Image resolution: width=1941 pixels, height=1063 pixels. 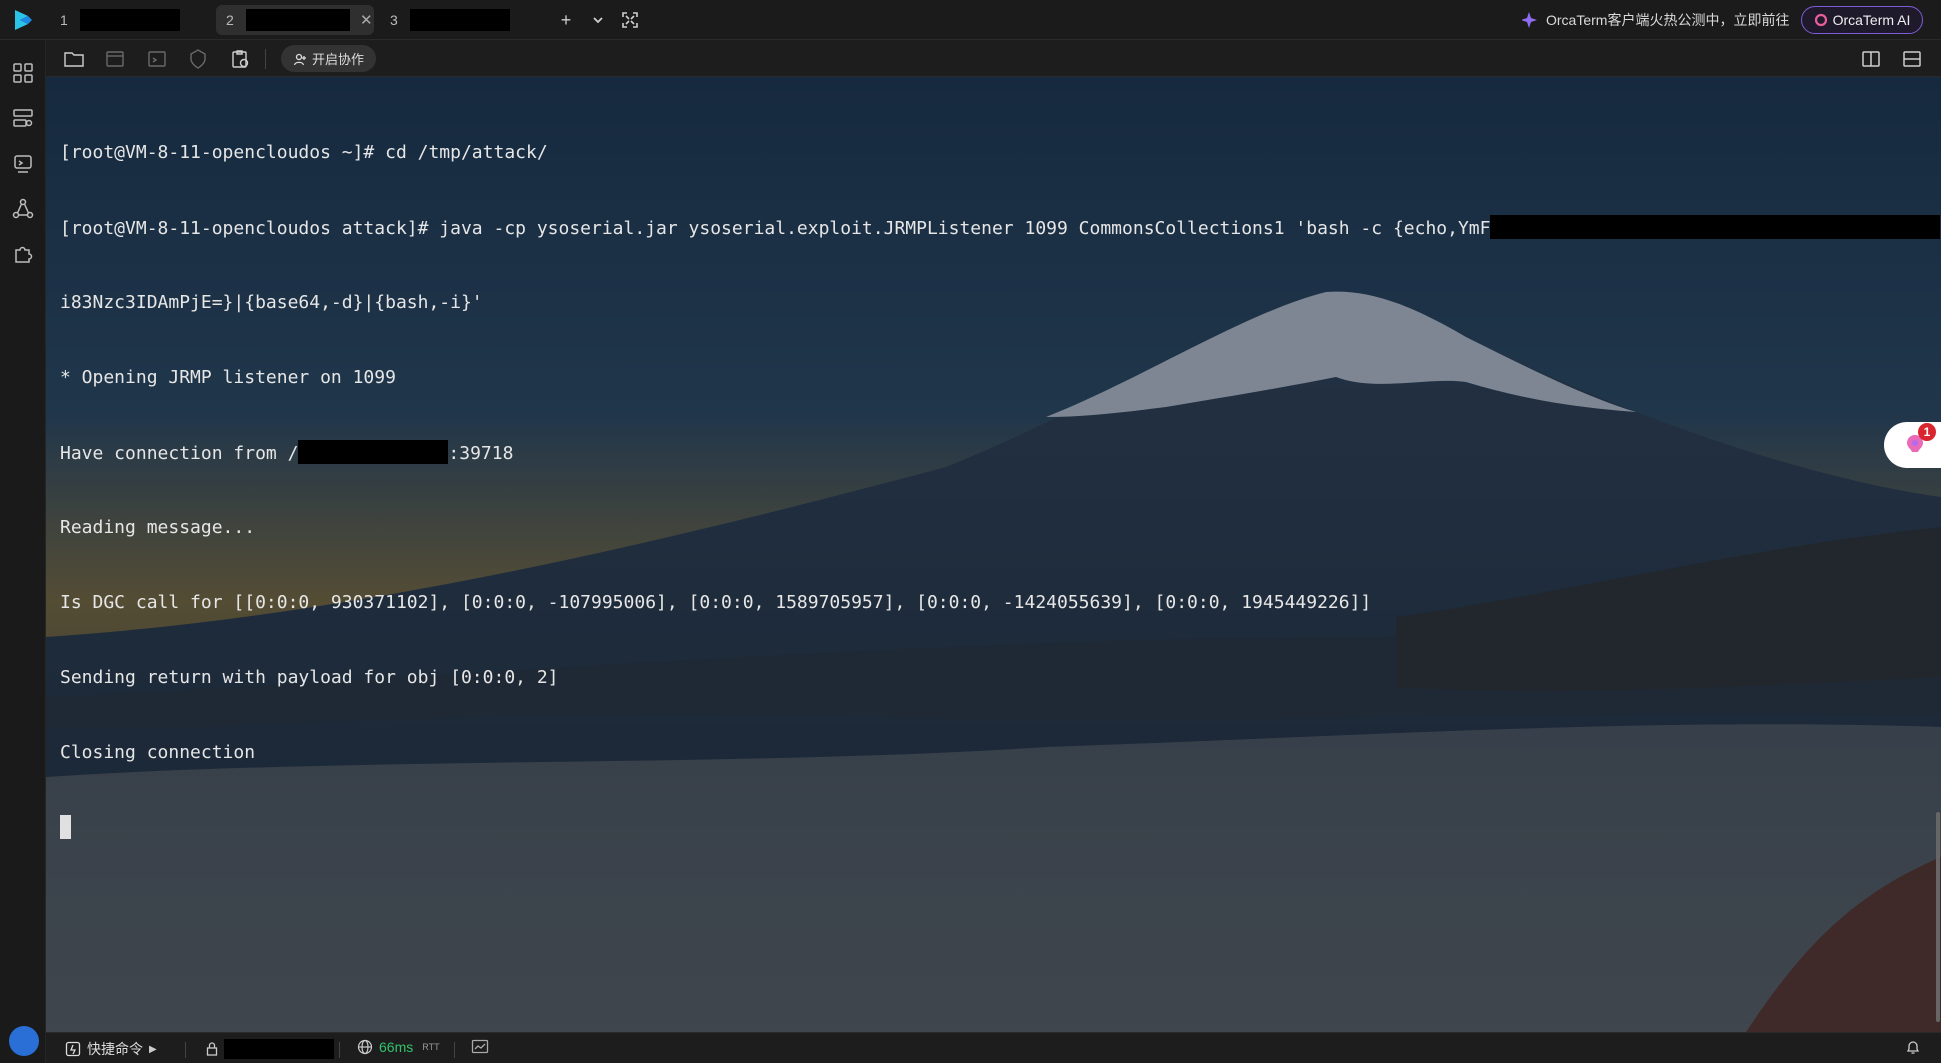 What do you see at coordinates (366, 20) in the screenshot?
I see `close-tab-icon: ✕` at bounding box center [366, 20].